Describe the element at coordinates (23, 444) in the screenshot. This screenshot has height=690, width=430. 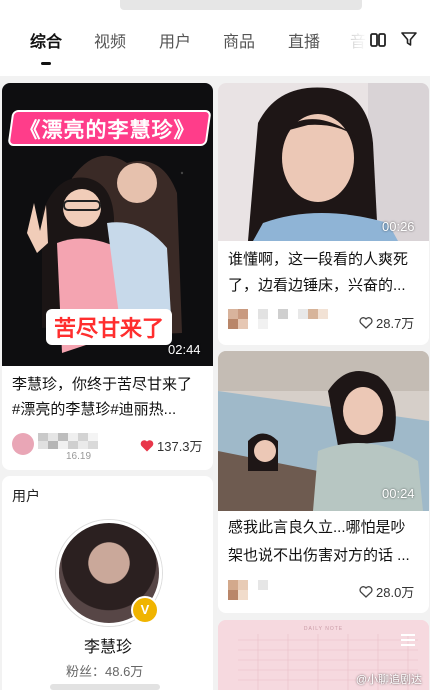
I see `author-avatar` at that location.